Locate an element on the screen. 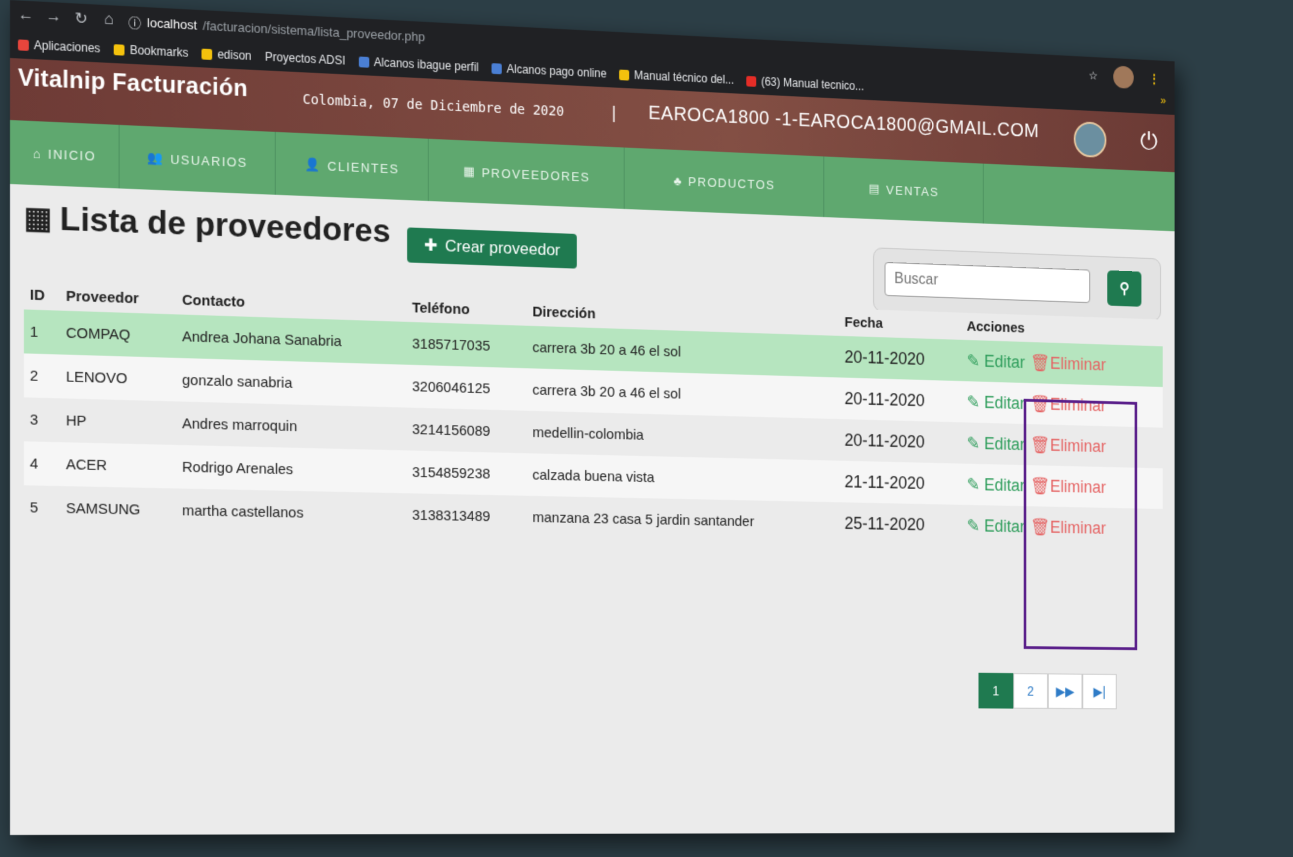 The height and width of the screenshot is (857, 1293). next-page-icon: ▶▶ is located at coordinates (1065, 691).